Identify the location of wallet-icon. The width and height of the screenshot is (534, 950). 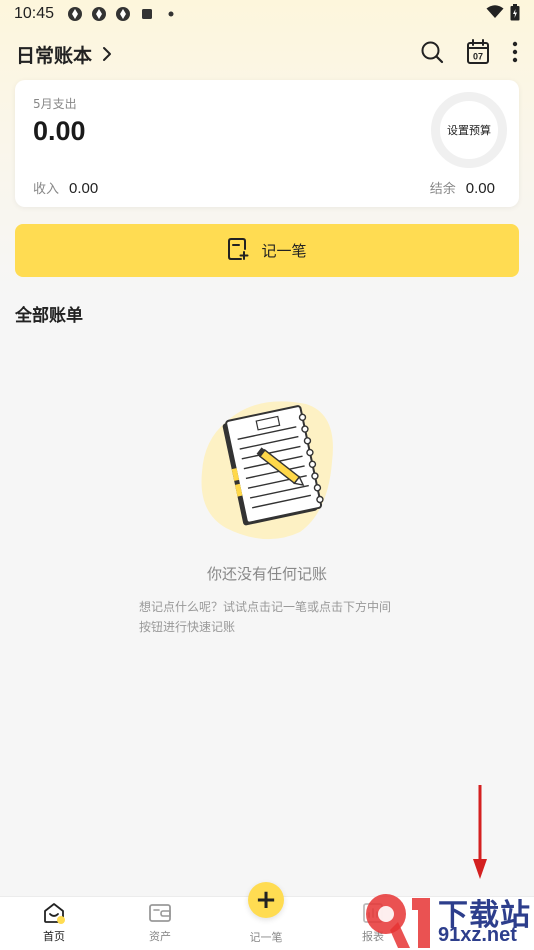
(160, 913).